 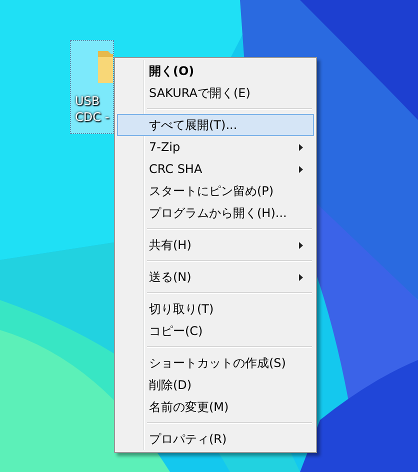 I want to click on menu-item: 開く(O), so click(x=215, y=71).